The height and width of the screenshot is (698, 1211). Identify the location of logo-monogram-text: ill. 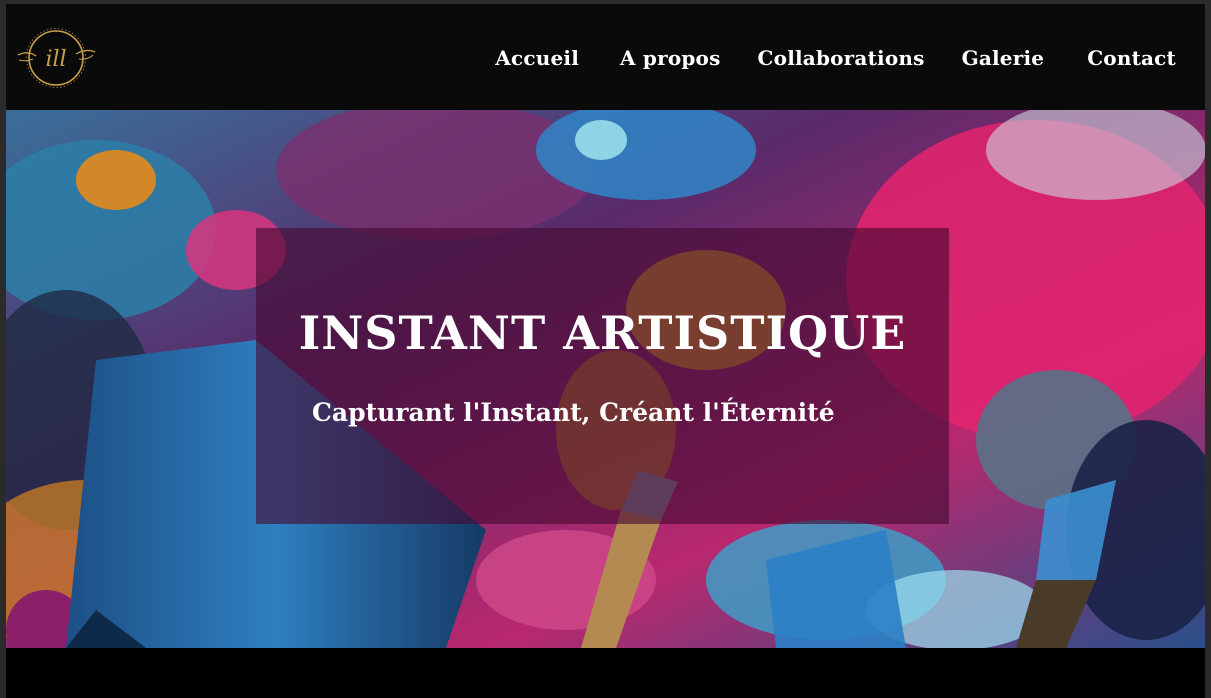
(55, 59).